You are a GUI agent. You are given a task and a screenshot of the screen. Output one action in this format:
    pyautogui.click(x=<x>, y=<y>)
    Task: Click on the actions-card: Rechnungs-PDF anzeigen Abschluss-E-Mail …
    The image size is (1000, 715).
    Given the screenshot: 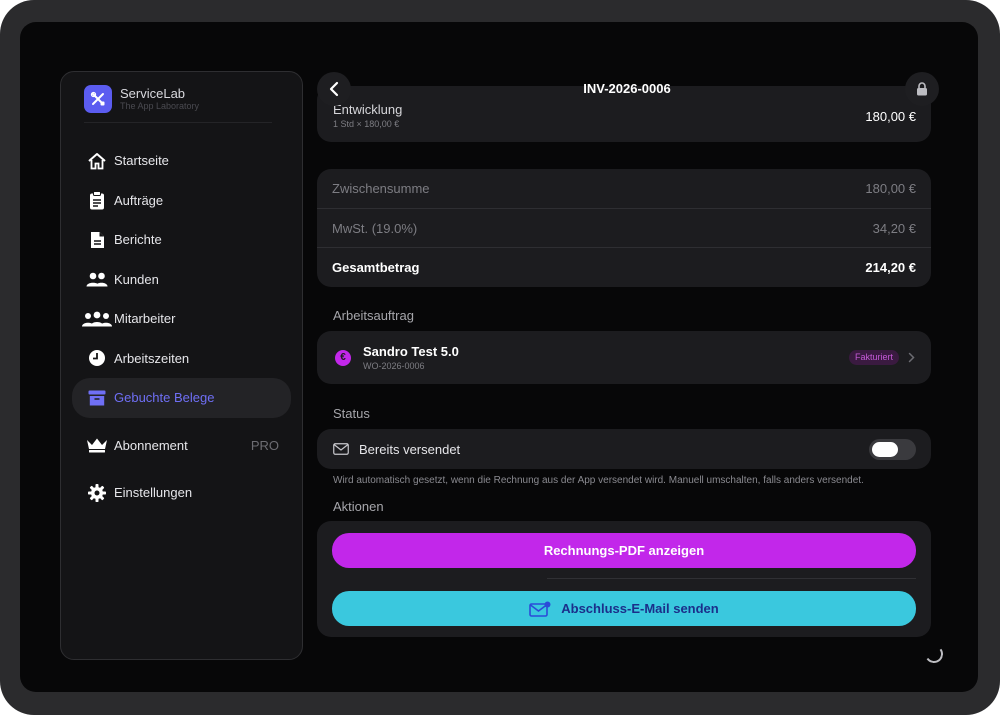 What is the action you would take?
    pyautogui.click(x=624, y=579)
    